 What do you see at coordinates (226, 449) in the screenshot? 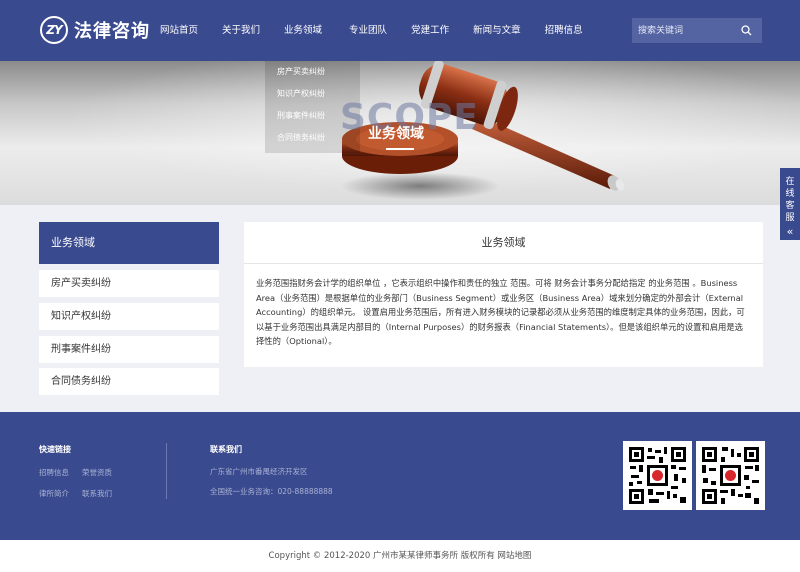
I see `contact-title: 联系我们` at bounding box center [226, 449].